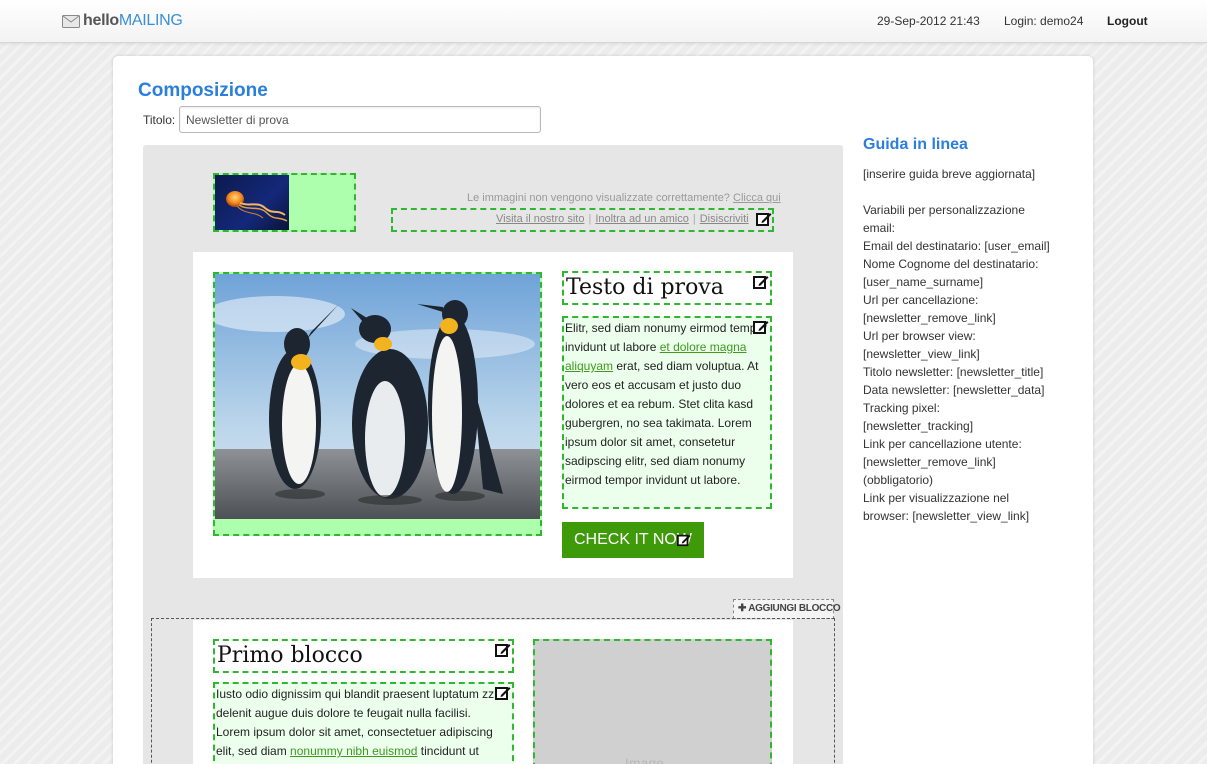  I want to click on guide-line: Email del destinatario: [user_email], so click(956, 246).